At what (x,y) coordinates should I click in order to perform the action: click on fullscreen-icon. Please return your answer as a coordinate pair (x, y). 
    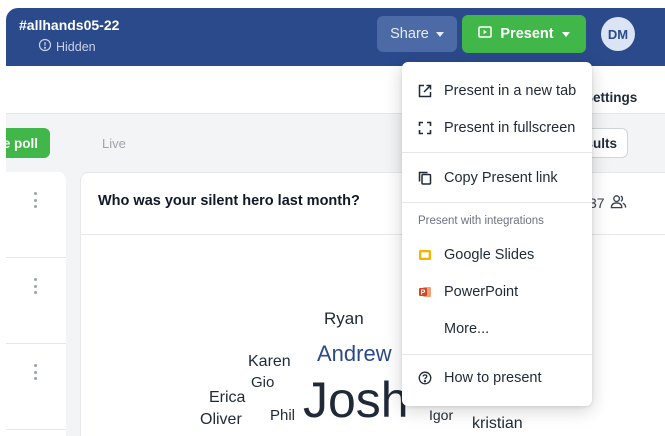
    Looking at the image, I should click on (425, 128).